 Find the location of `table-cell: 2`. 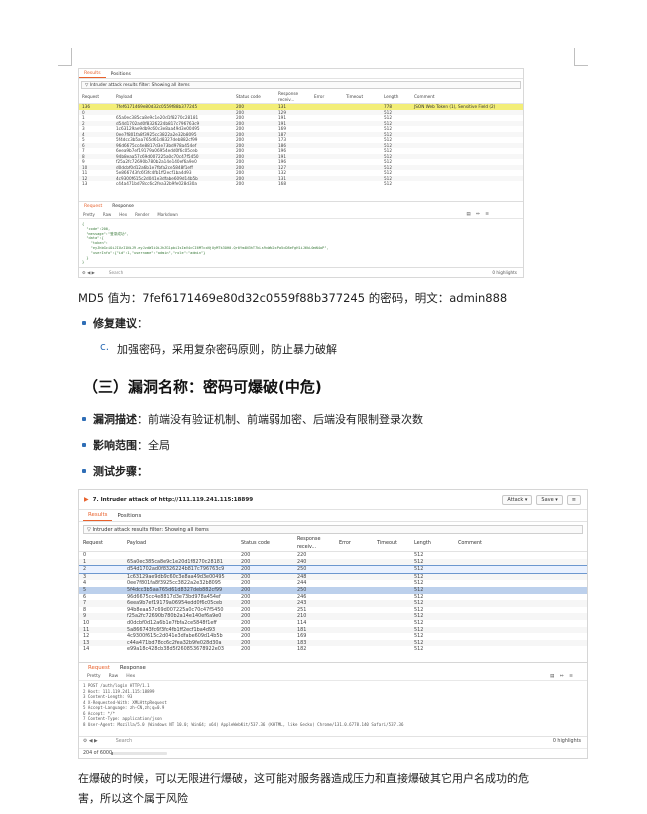

table-cell: 2 is located at coordinates (101, 569).